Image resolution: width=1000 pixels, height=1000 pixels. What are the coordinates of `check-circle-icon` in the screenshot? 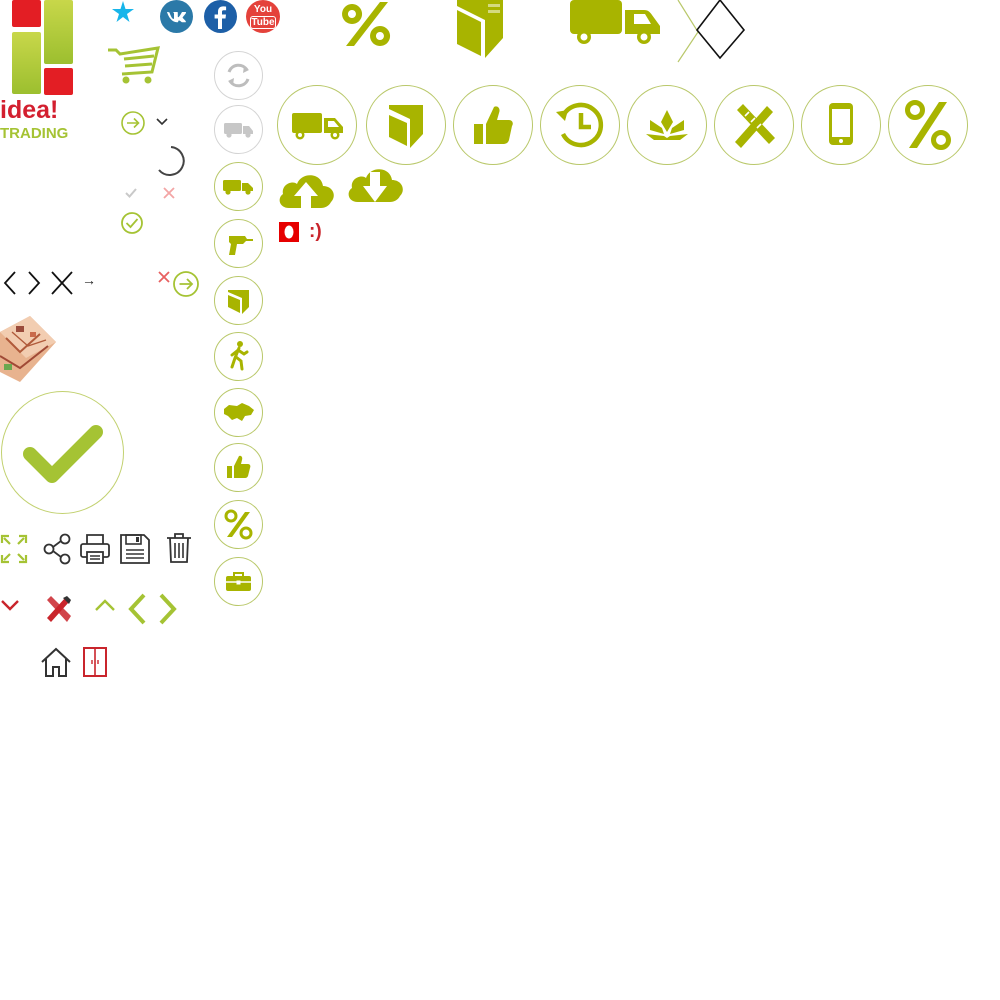 It's located at (132, 223).